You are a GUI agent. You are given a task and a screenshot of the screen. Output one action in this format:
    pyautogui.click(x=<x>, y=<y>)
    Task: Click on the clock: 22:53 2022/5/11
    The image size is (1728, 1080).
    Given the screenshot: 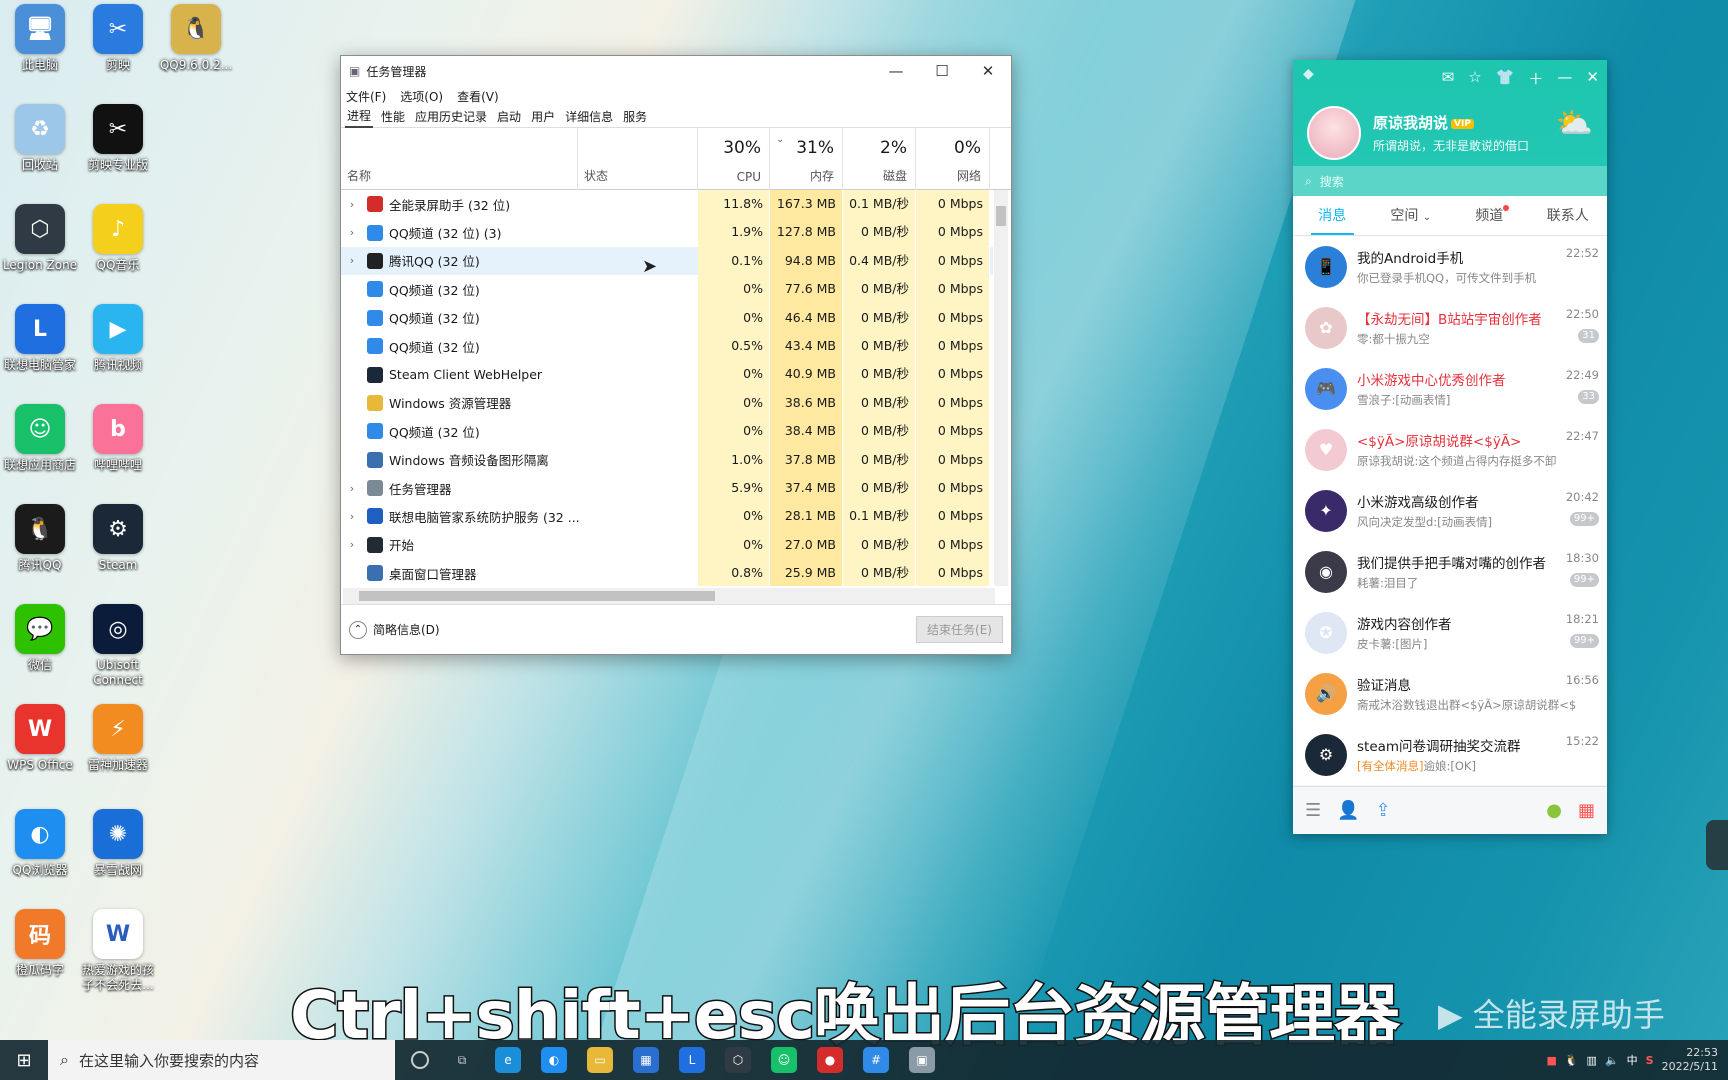 What is the action you would take?
    pyautogui.click(x=1690, y=1060)
    